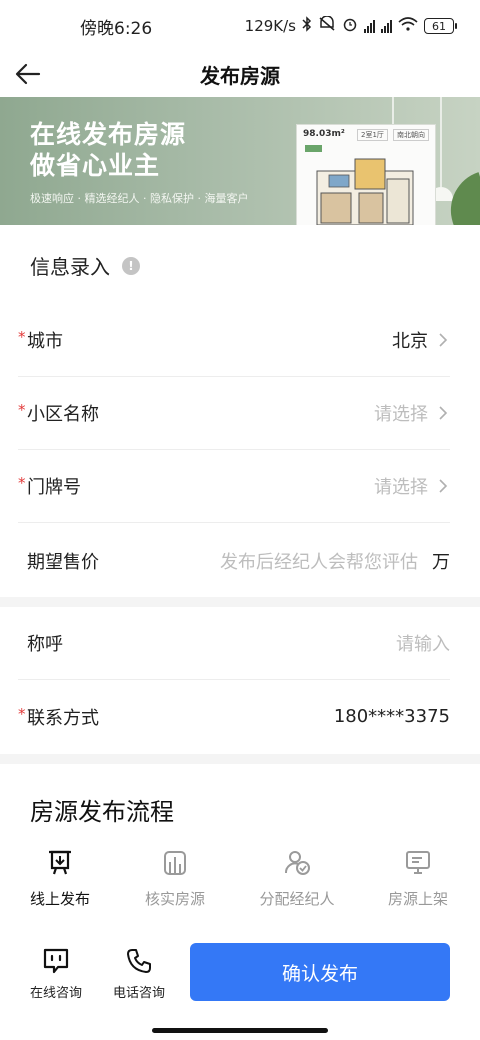  Describe the element at coordinates (54, 487) in the screenshot. I see `door-number-label: 门牌号` at that location.